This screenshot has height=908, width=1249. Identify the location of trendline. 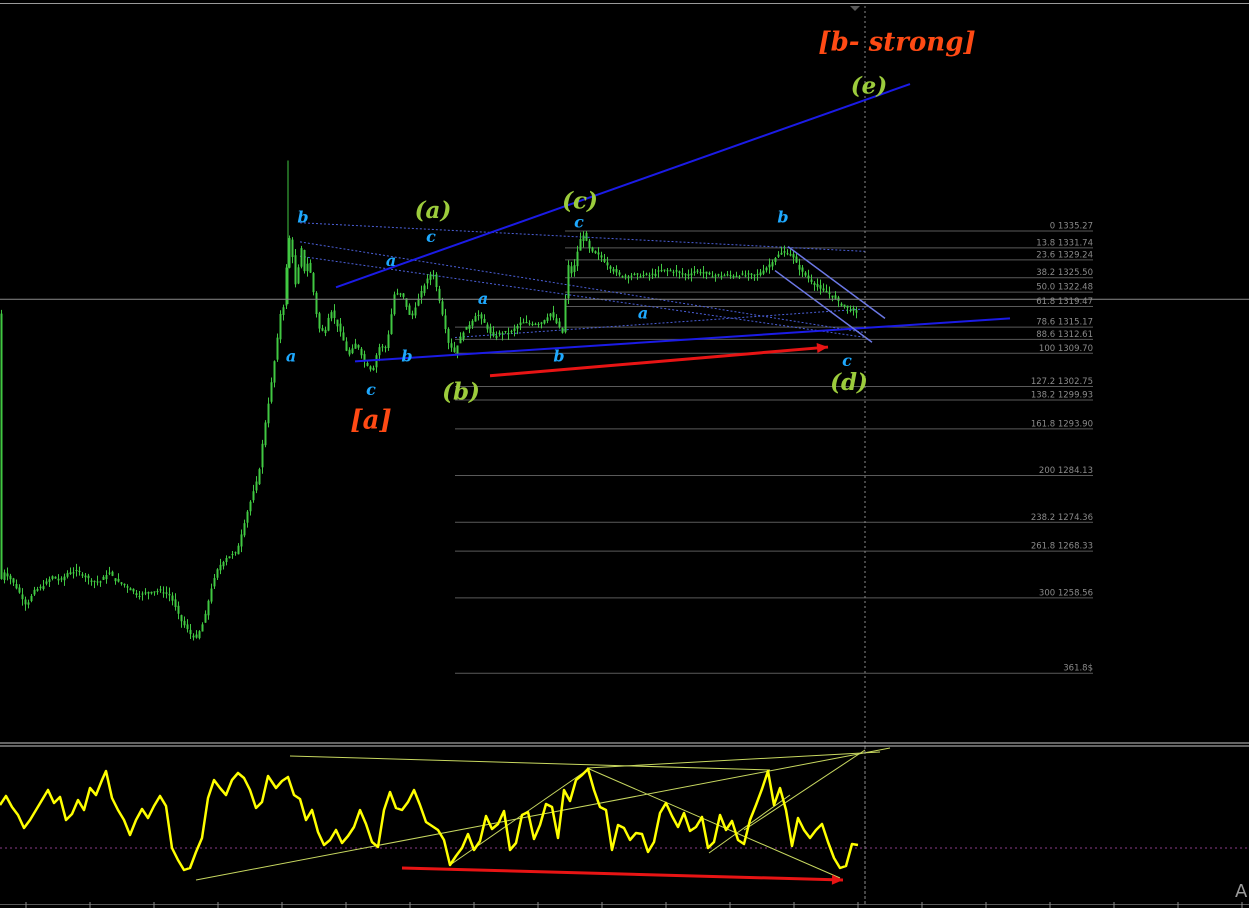
(623, 186).